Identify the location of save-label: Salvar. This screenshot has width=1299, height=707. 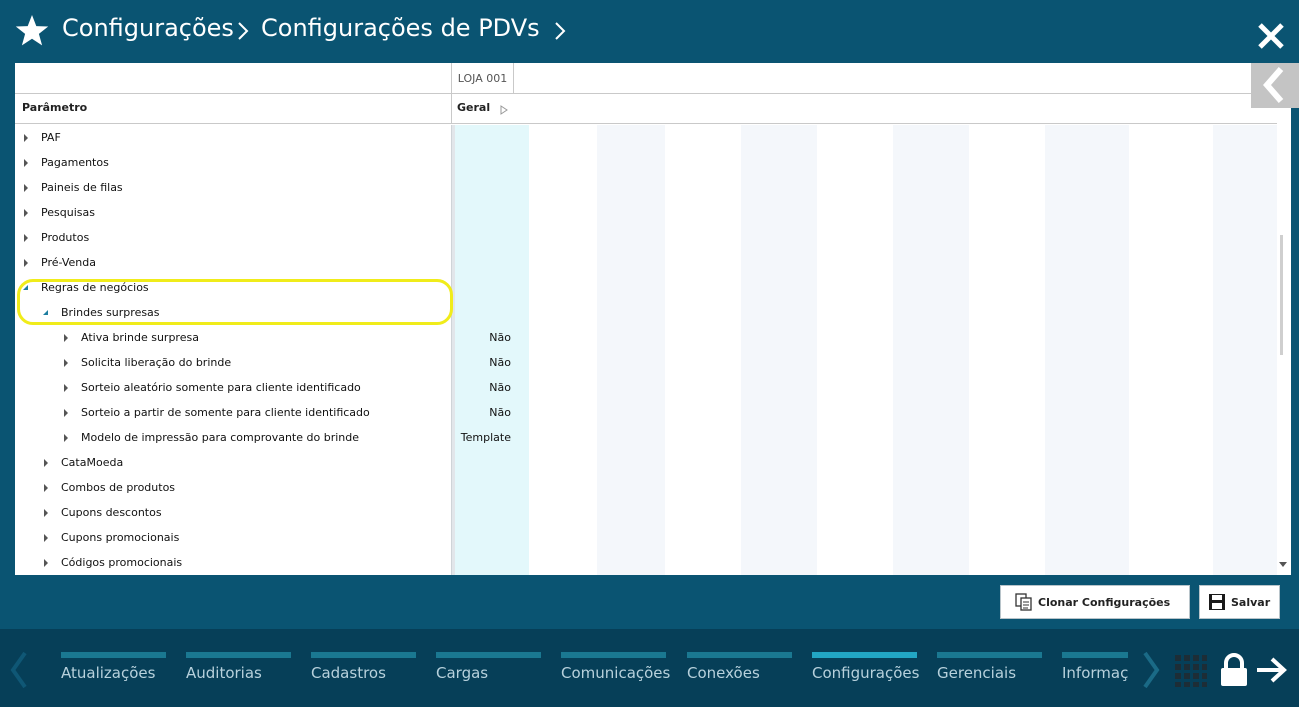
(1251, 602).